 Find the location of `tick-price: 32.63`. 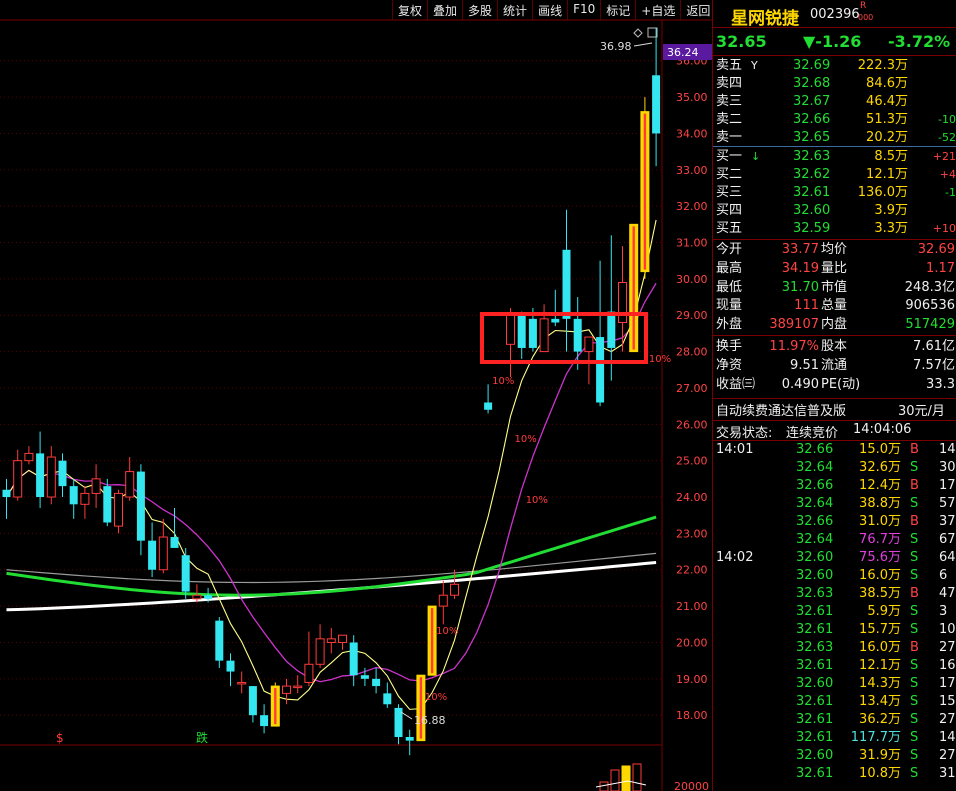

tick-price: 32.63 is located at coordinates (815, 647).